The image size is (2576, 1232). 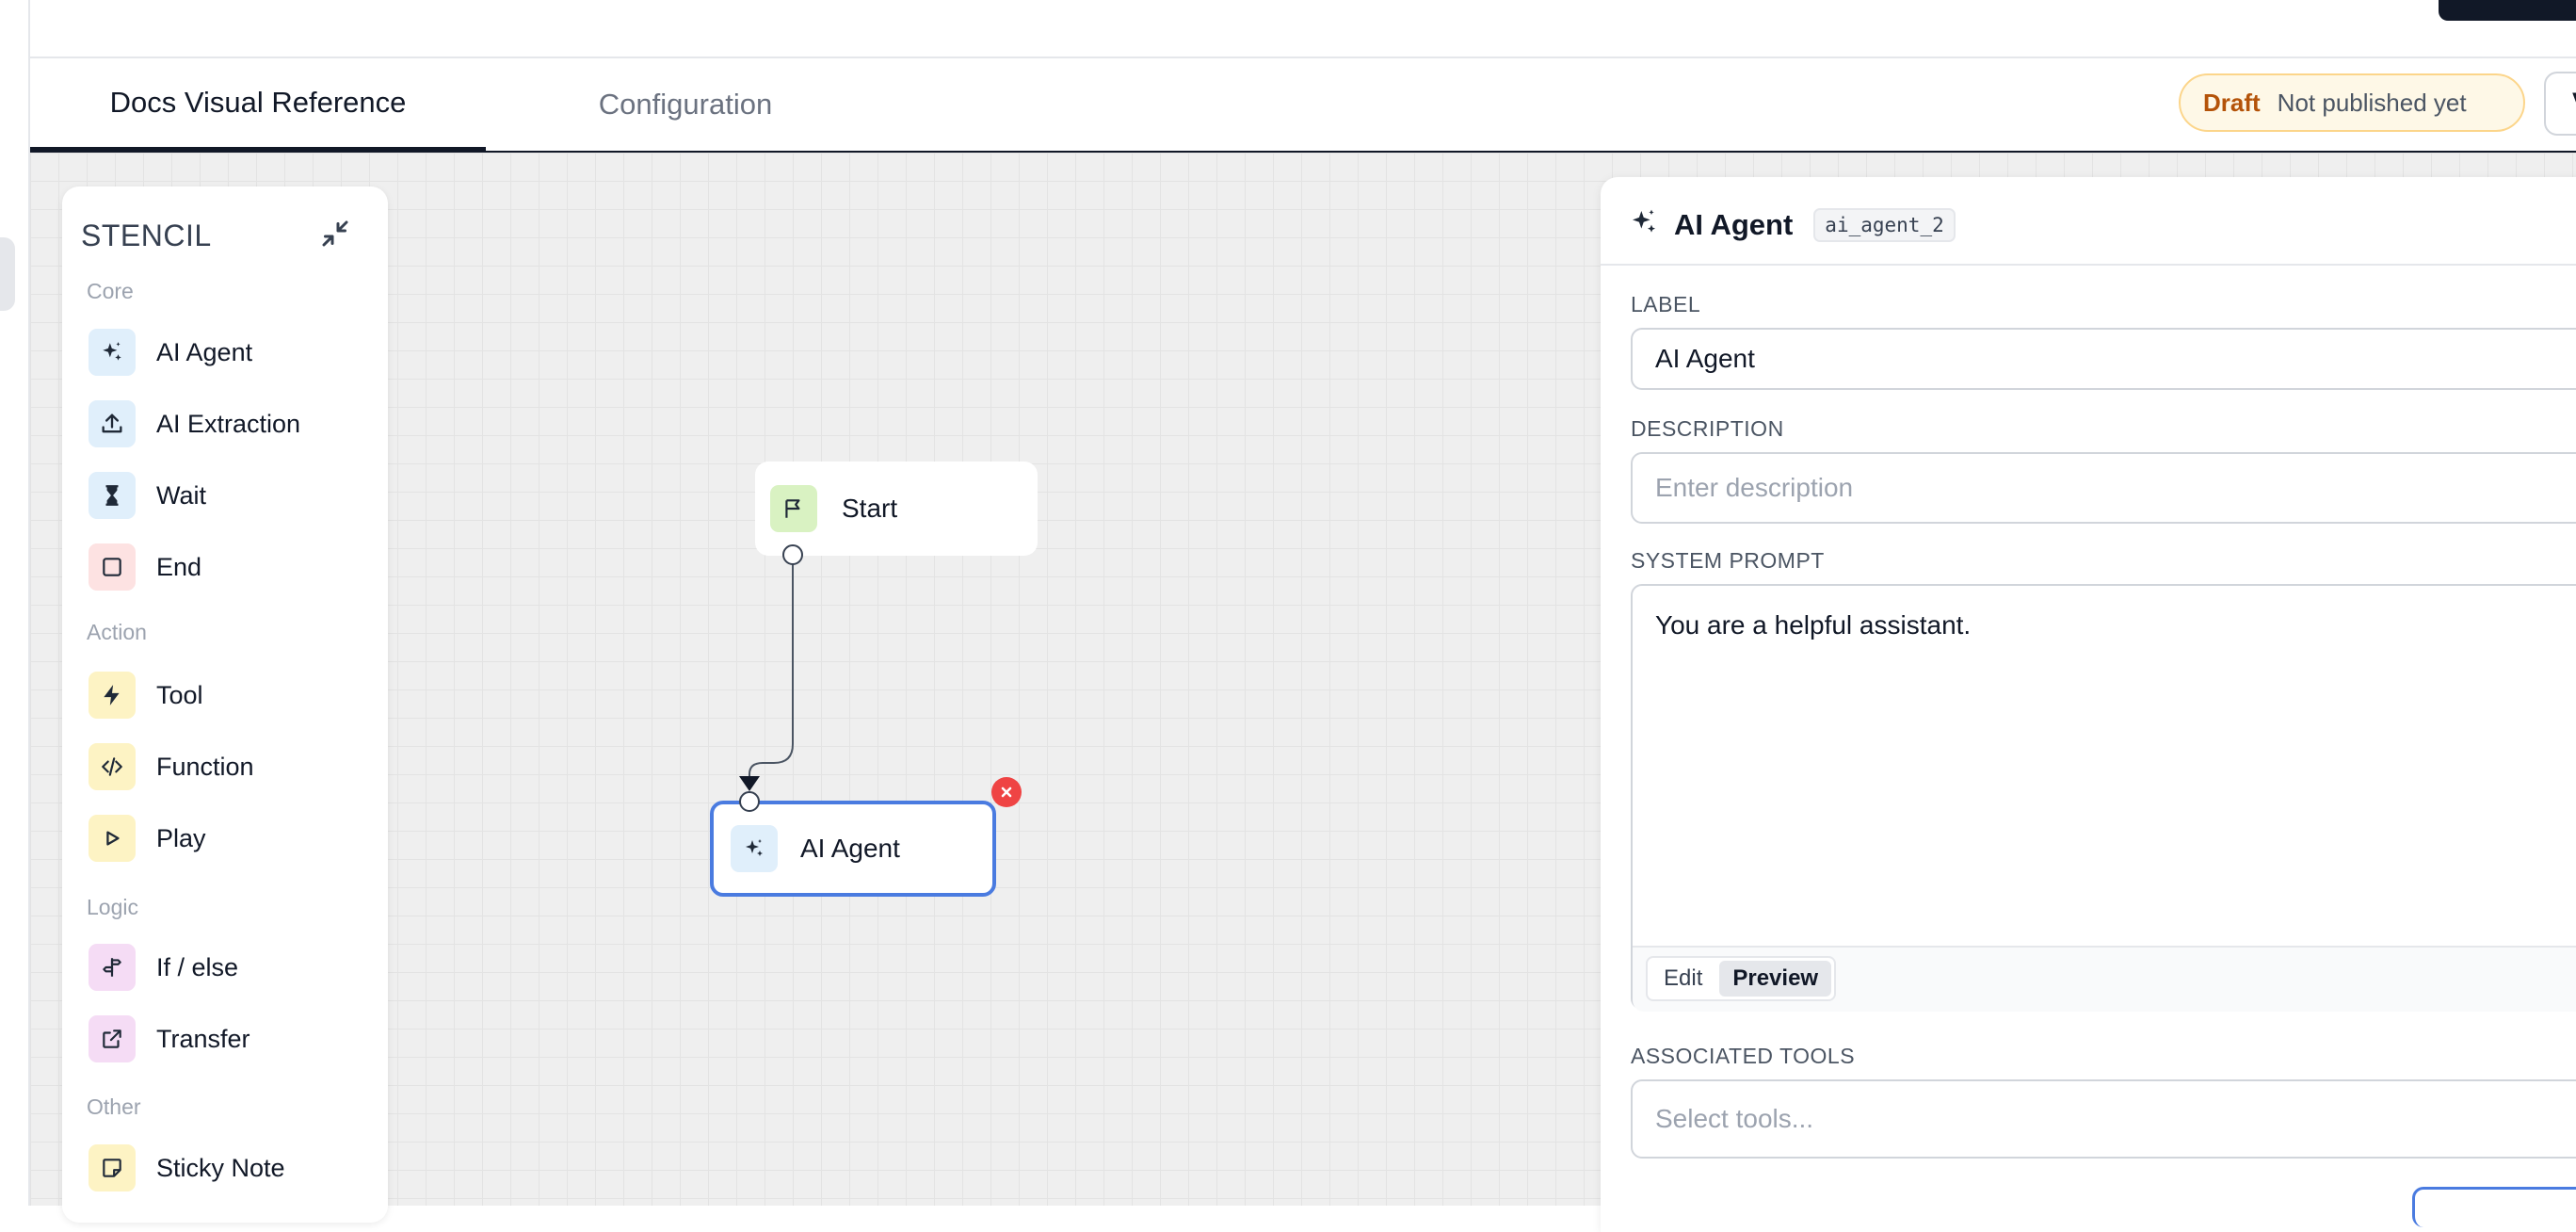 What do you see at coordinates (205, 767) in the screenshot?
I see `stencil-item-label: Function` at bounding box center [205, 767].